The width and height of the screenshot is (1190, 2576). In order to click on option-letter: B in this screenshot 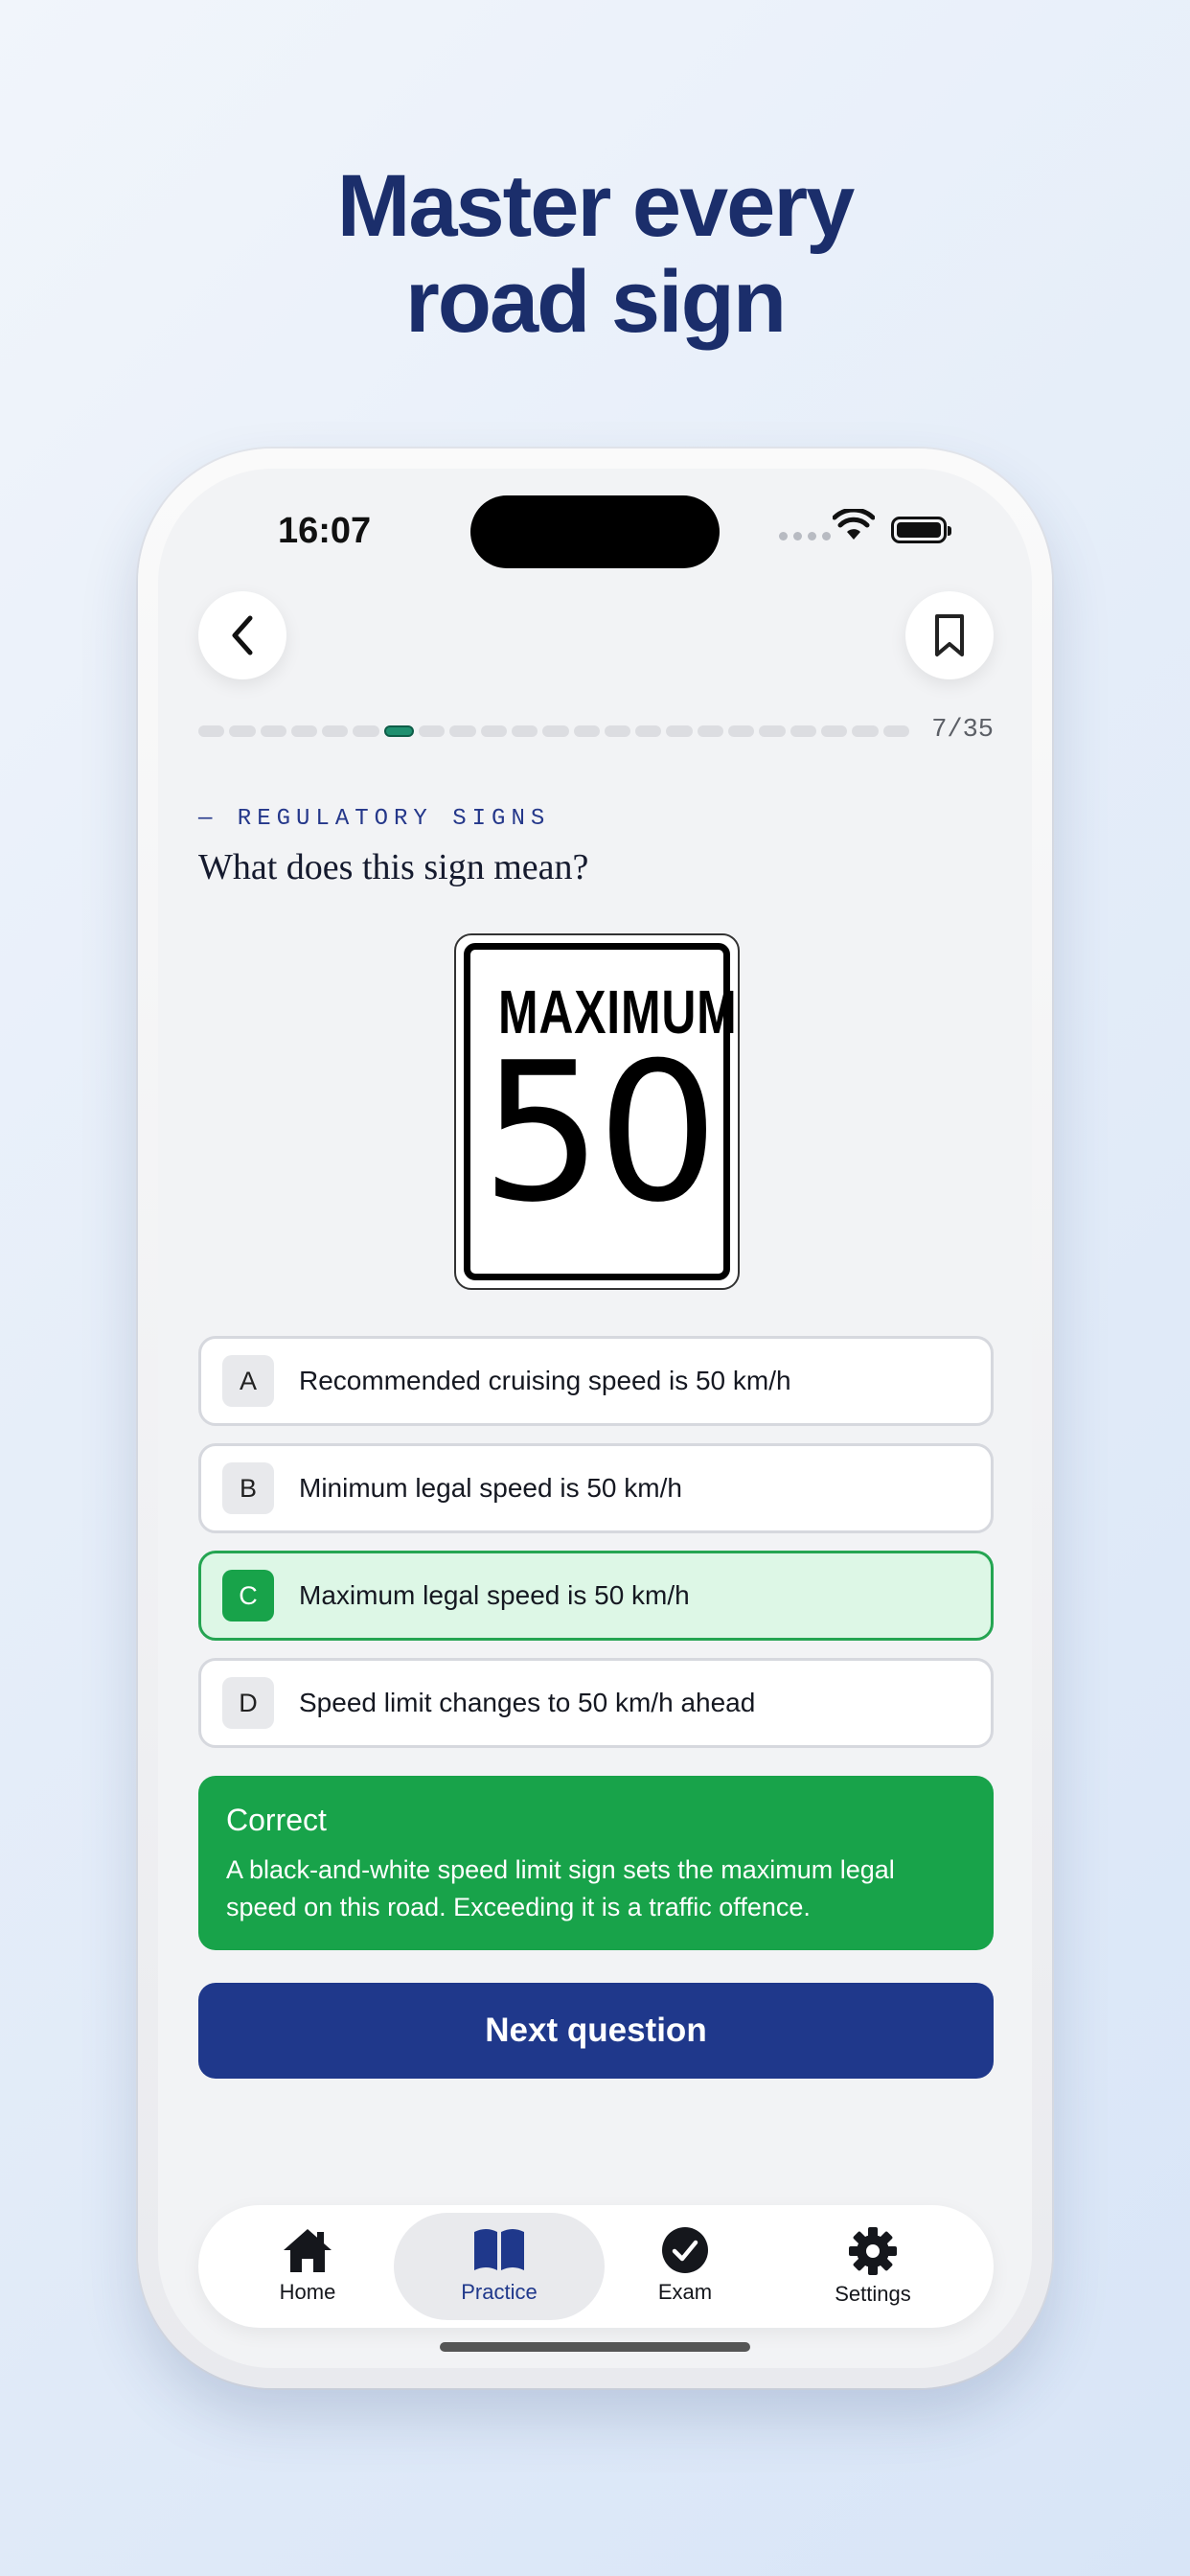, I will do `click(248, 1488)`.